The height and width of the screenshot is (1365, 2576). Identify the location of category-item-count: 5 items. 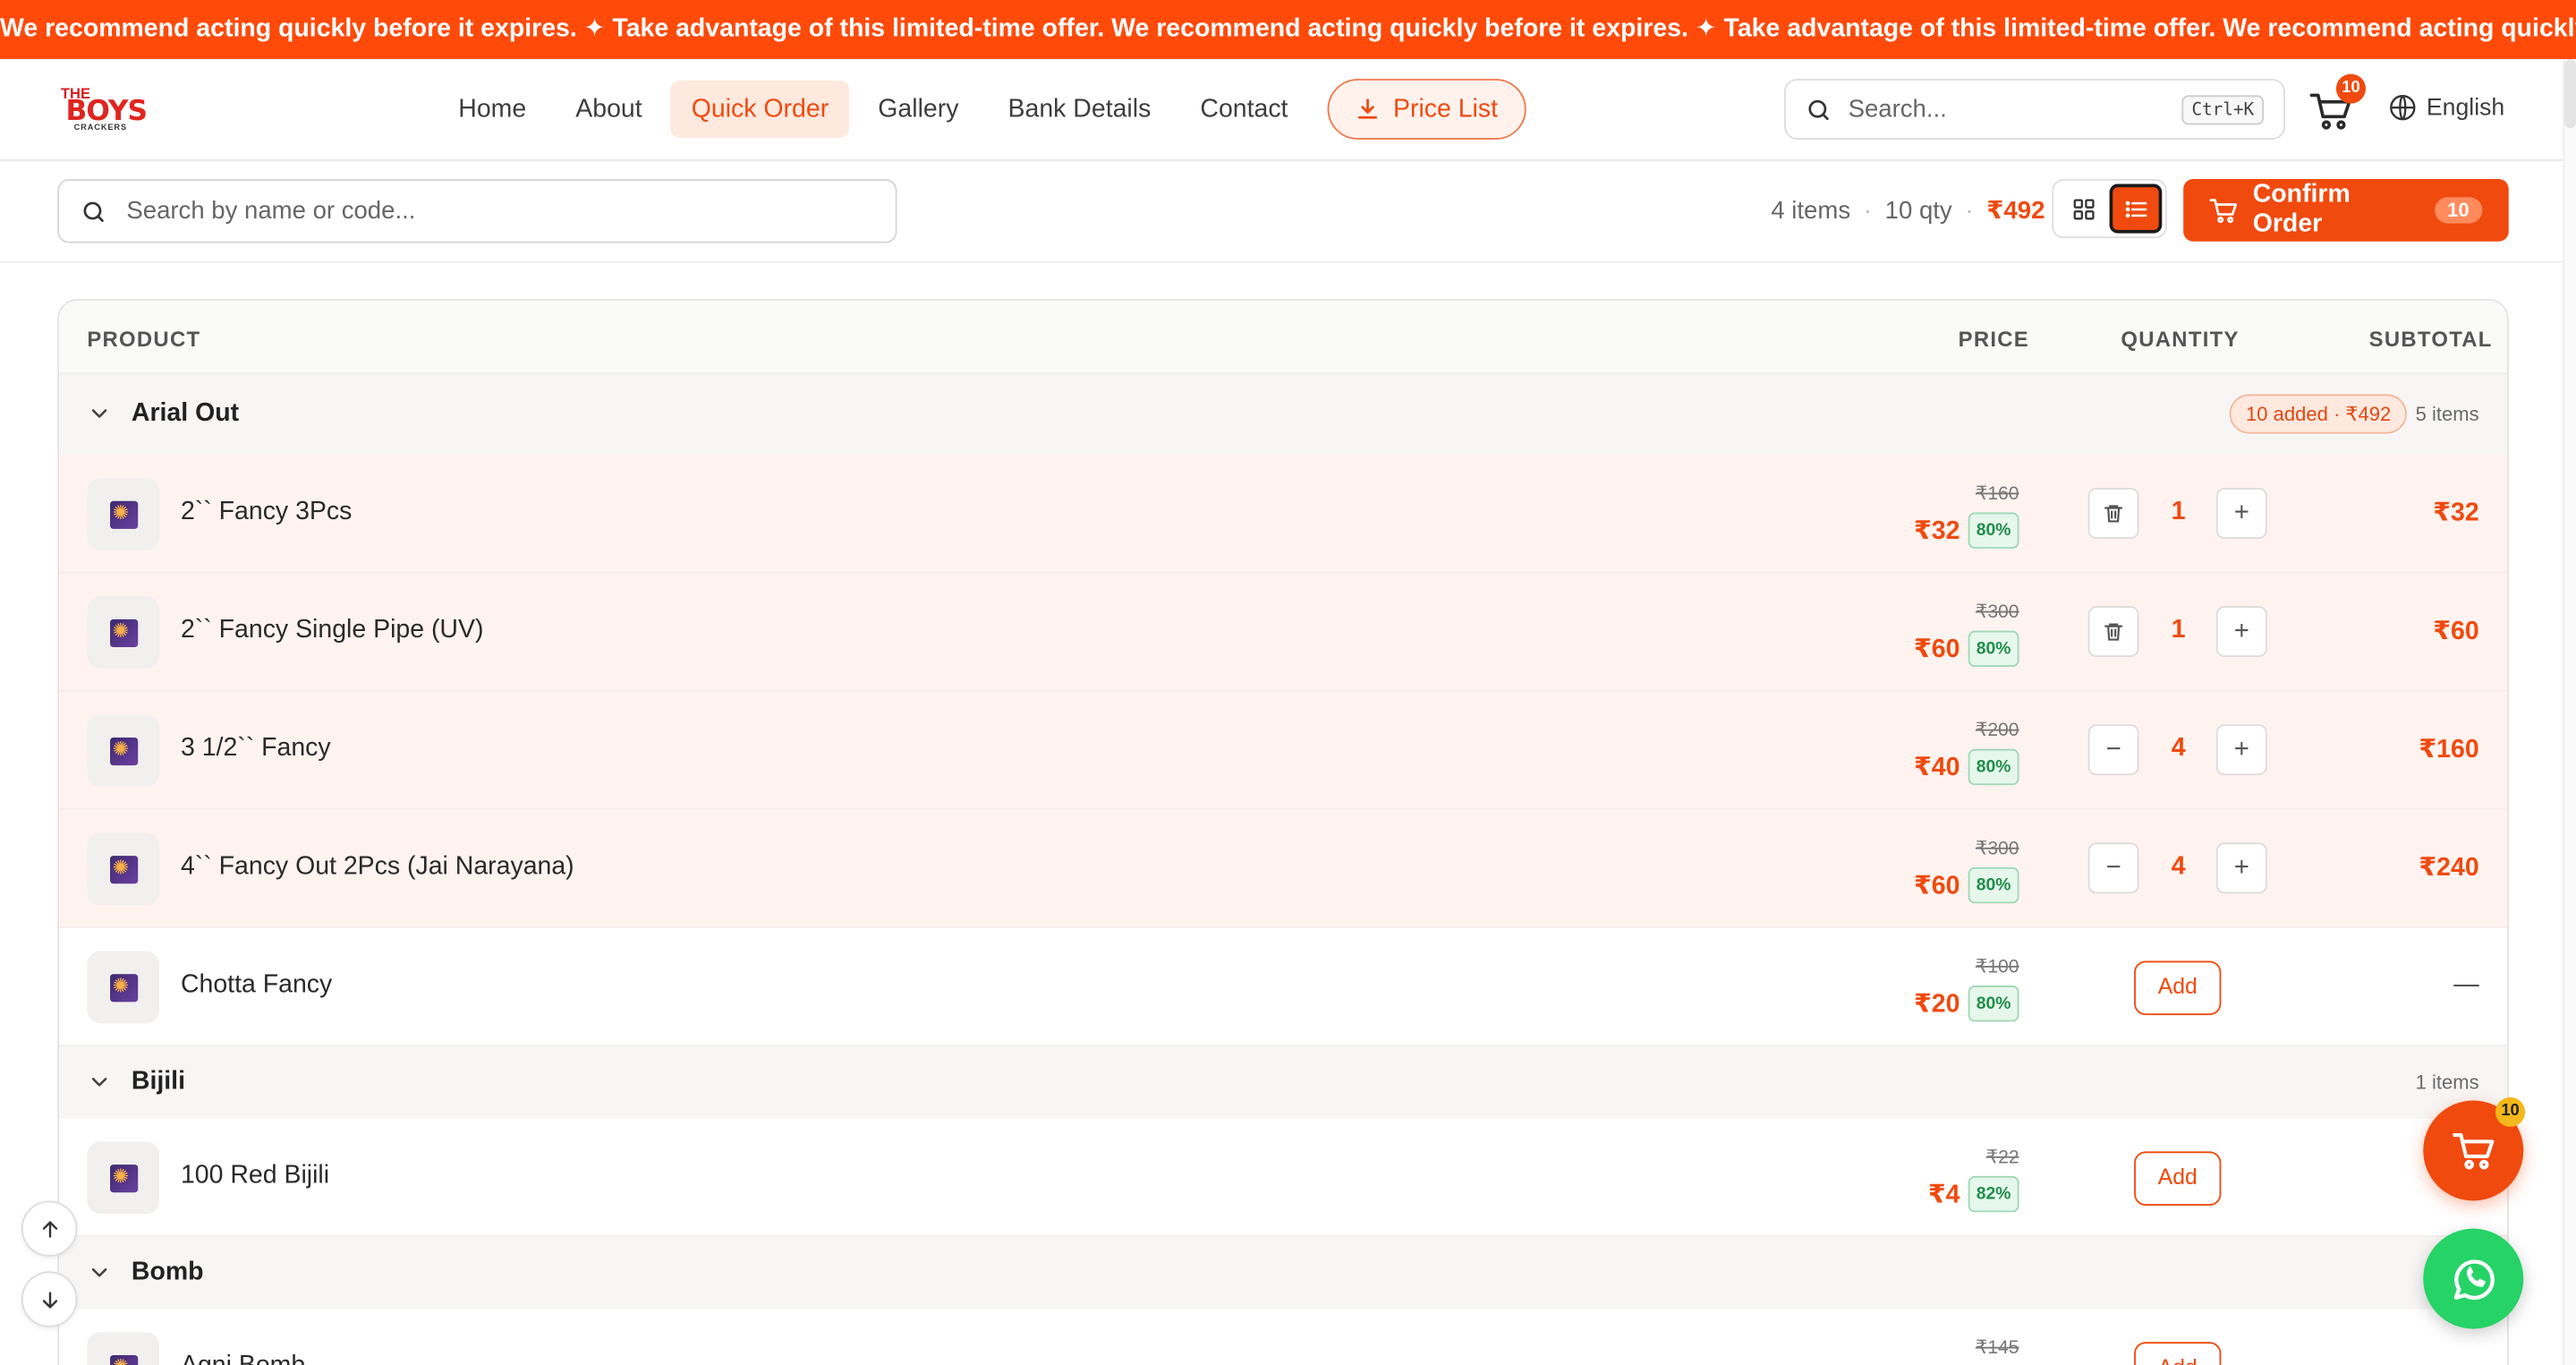
(2447, 414).